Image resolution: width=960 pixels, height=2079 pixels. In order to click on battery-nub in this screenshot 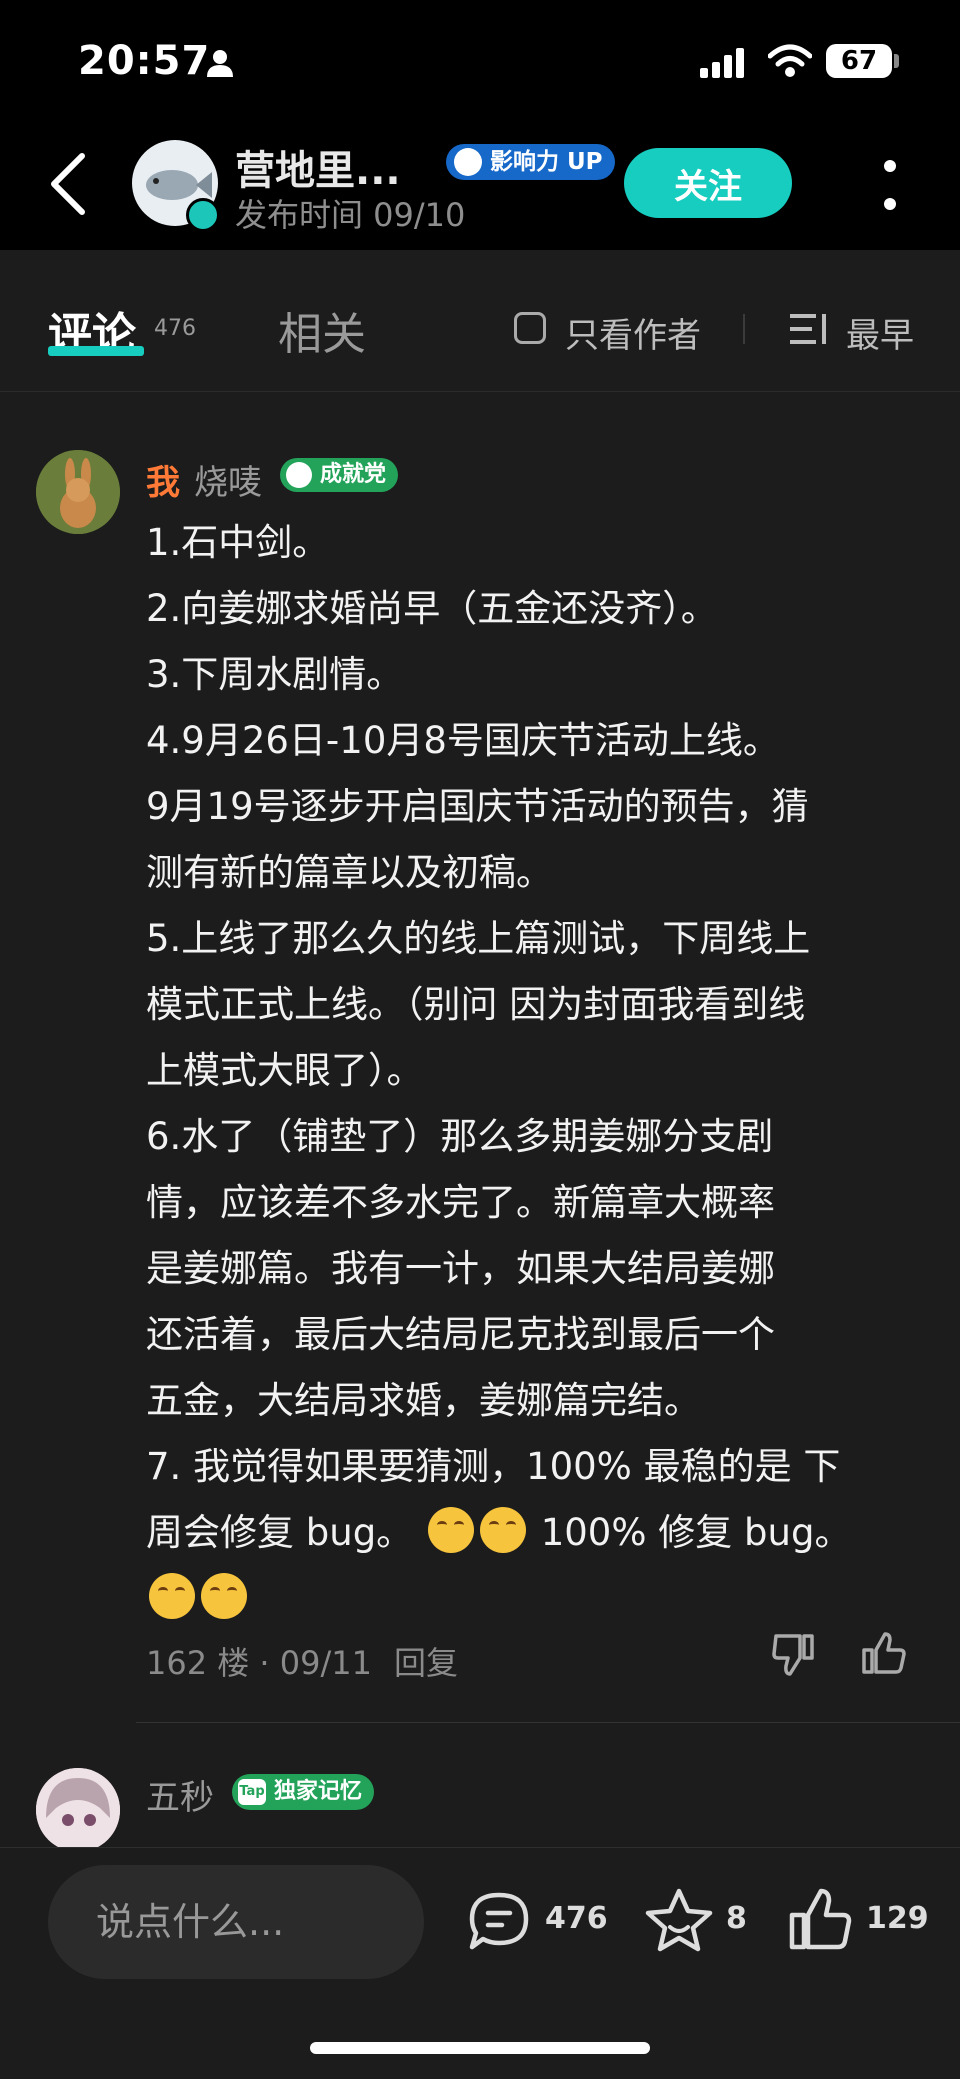, I will do `click(896, 61)`.